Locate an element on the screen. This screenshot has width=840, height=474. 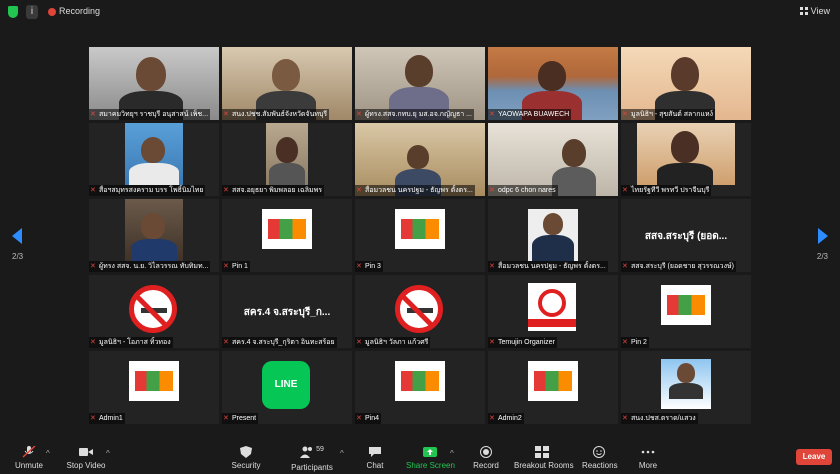
video-tile: ✕ YAOWAPA BUAWECH is located at coordinates (553, 83).